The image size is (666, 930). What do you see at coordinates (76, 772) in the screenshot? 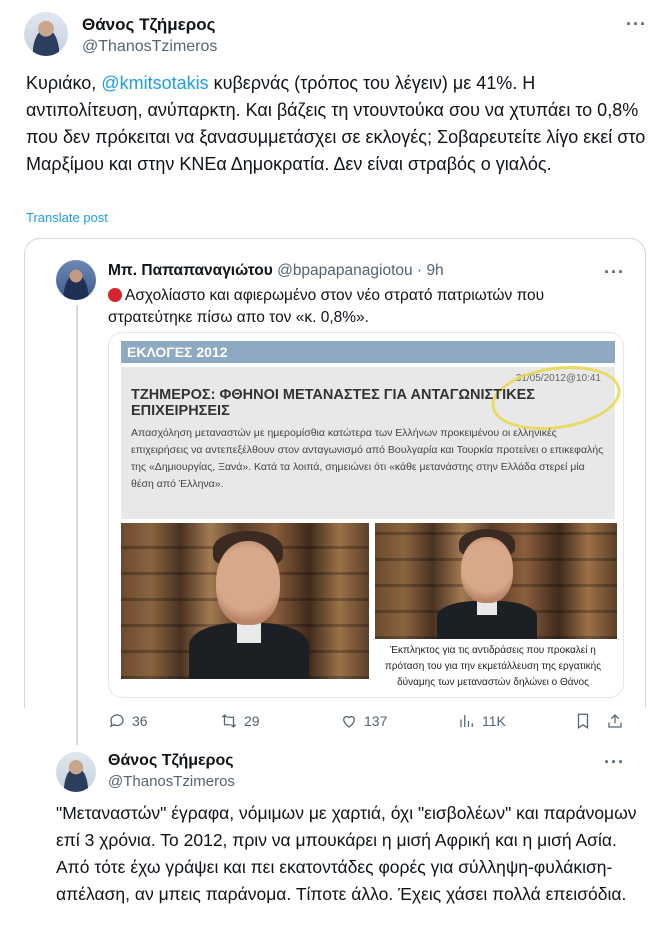
I see `reply-author-avatar` at bounding box center [76, 772].